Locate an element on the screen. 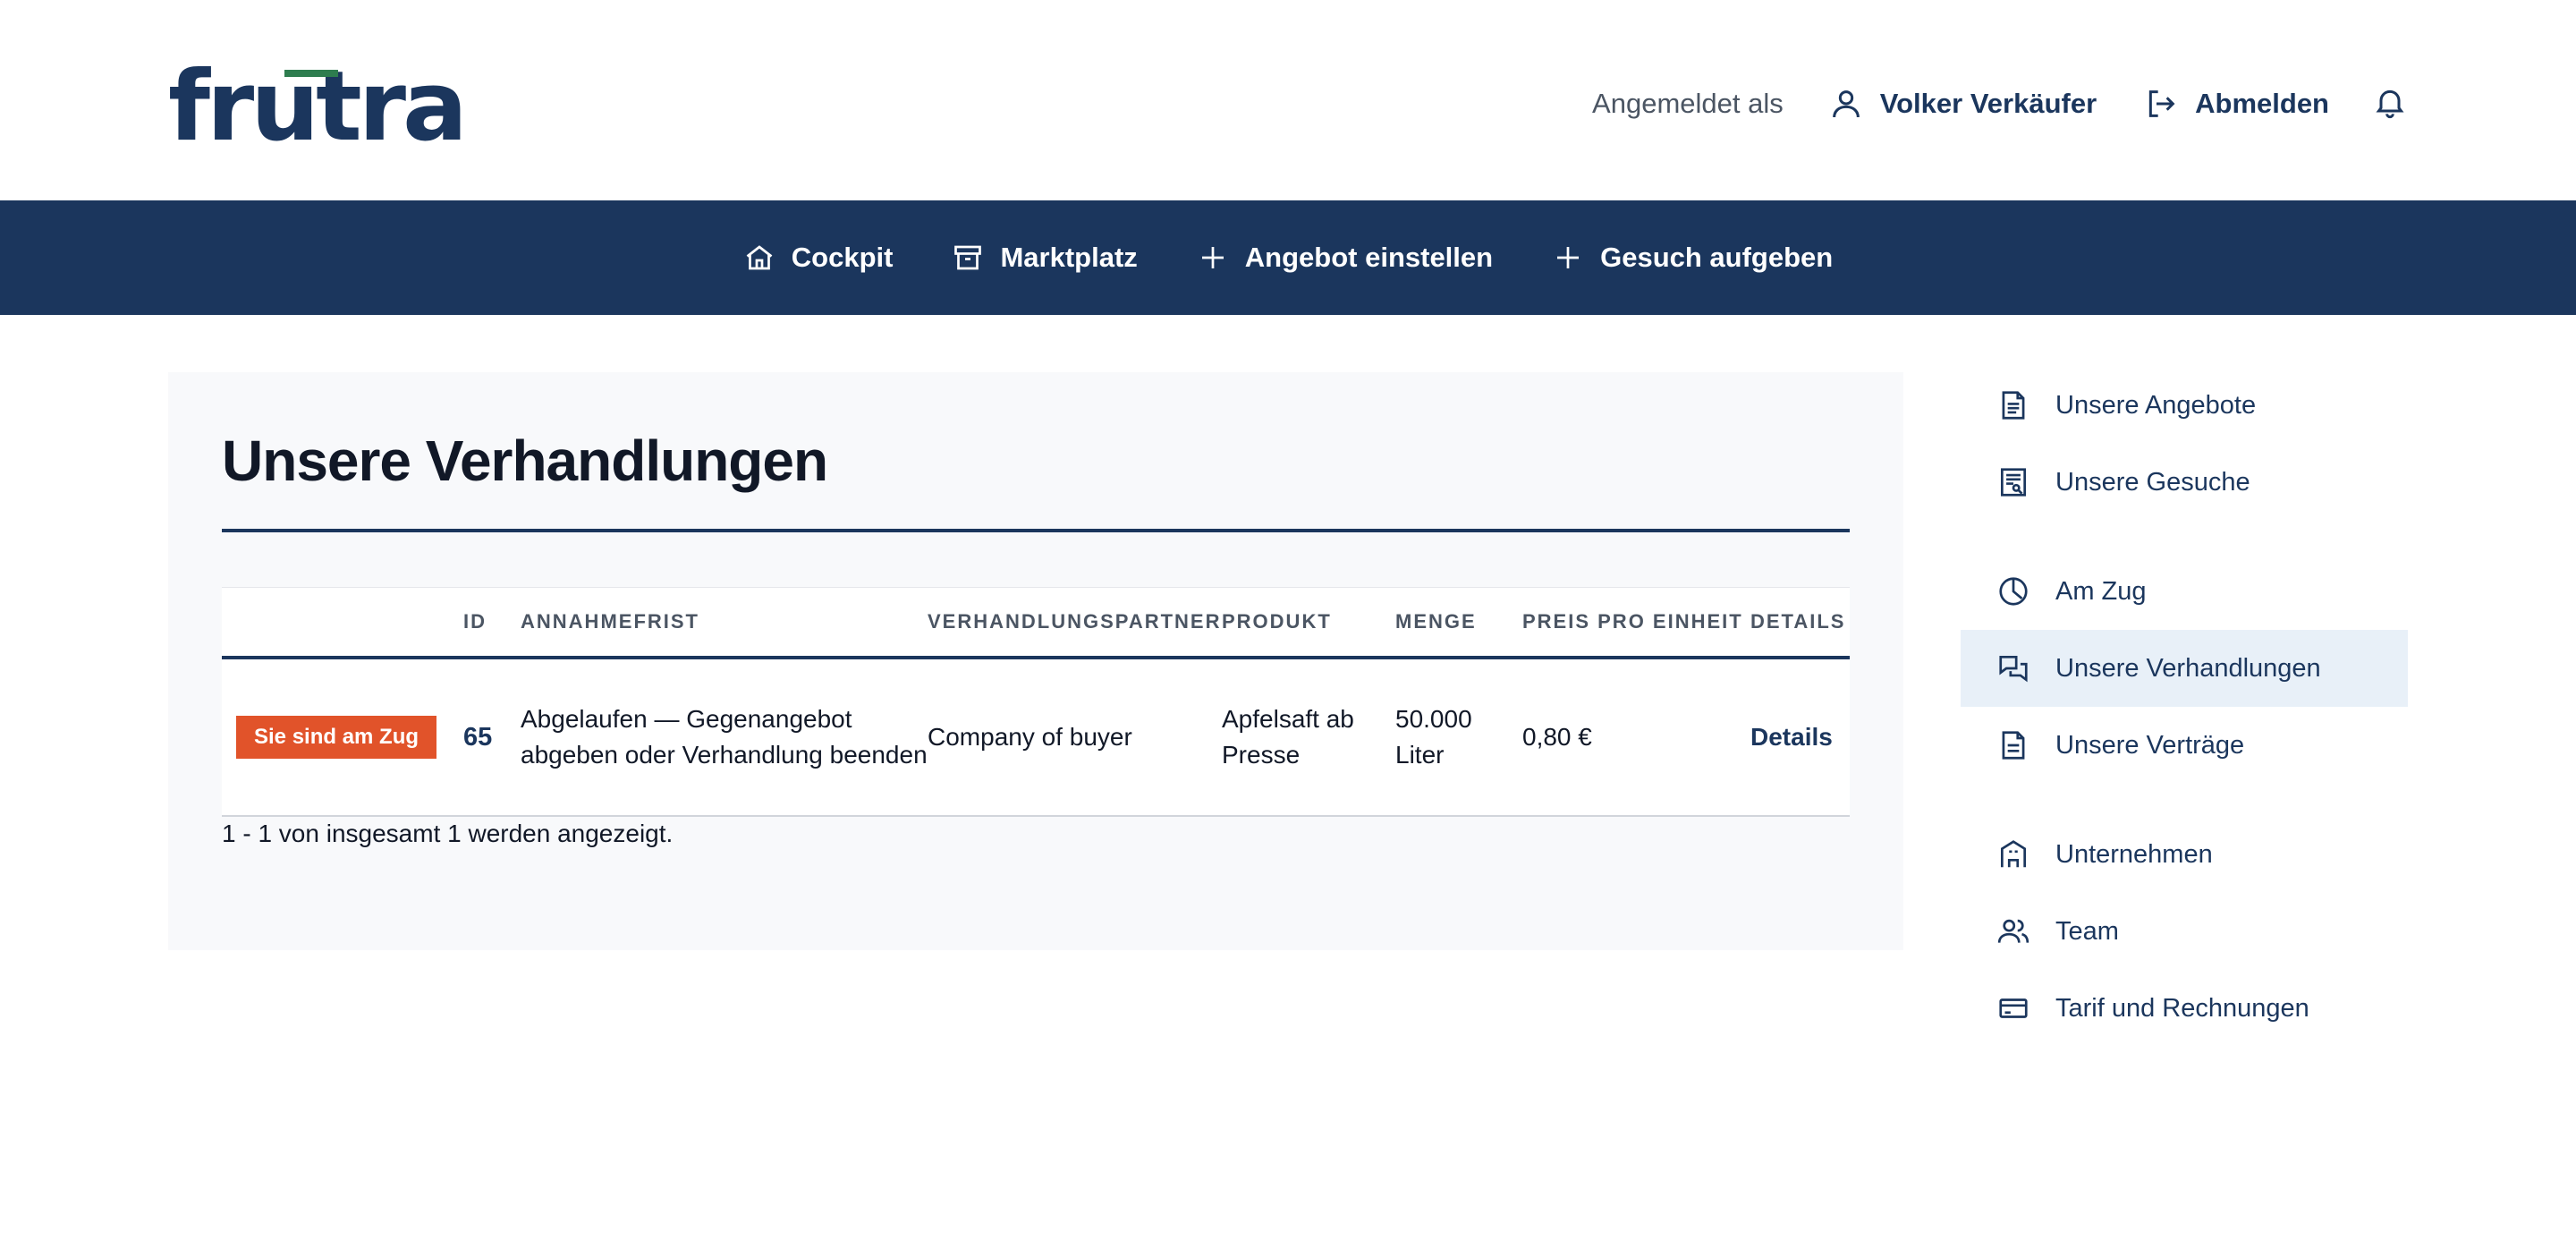 The image size is (2576, 1249). sidebar-item-label: Unsere Gesuche is located at coordinates (2152, 482).